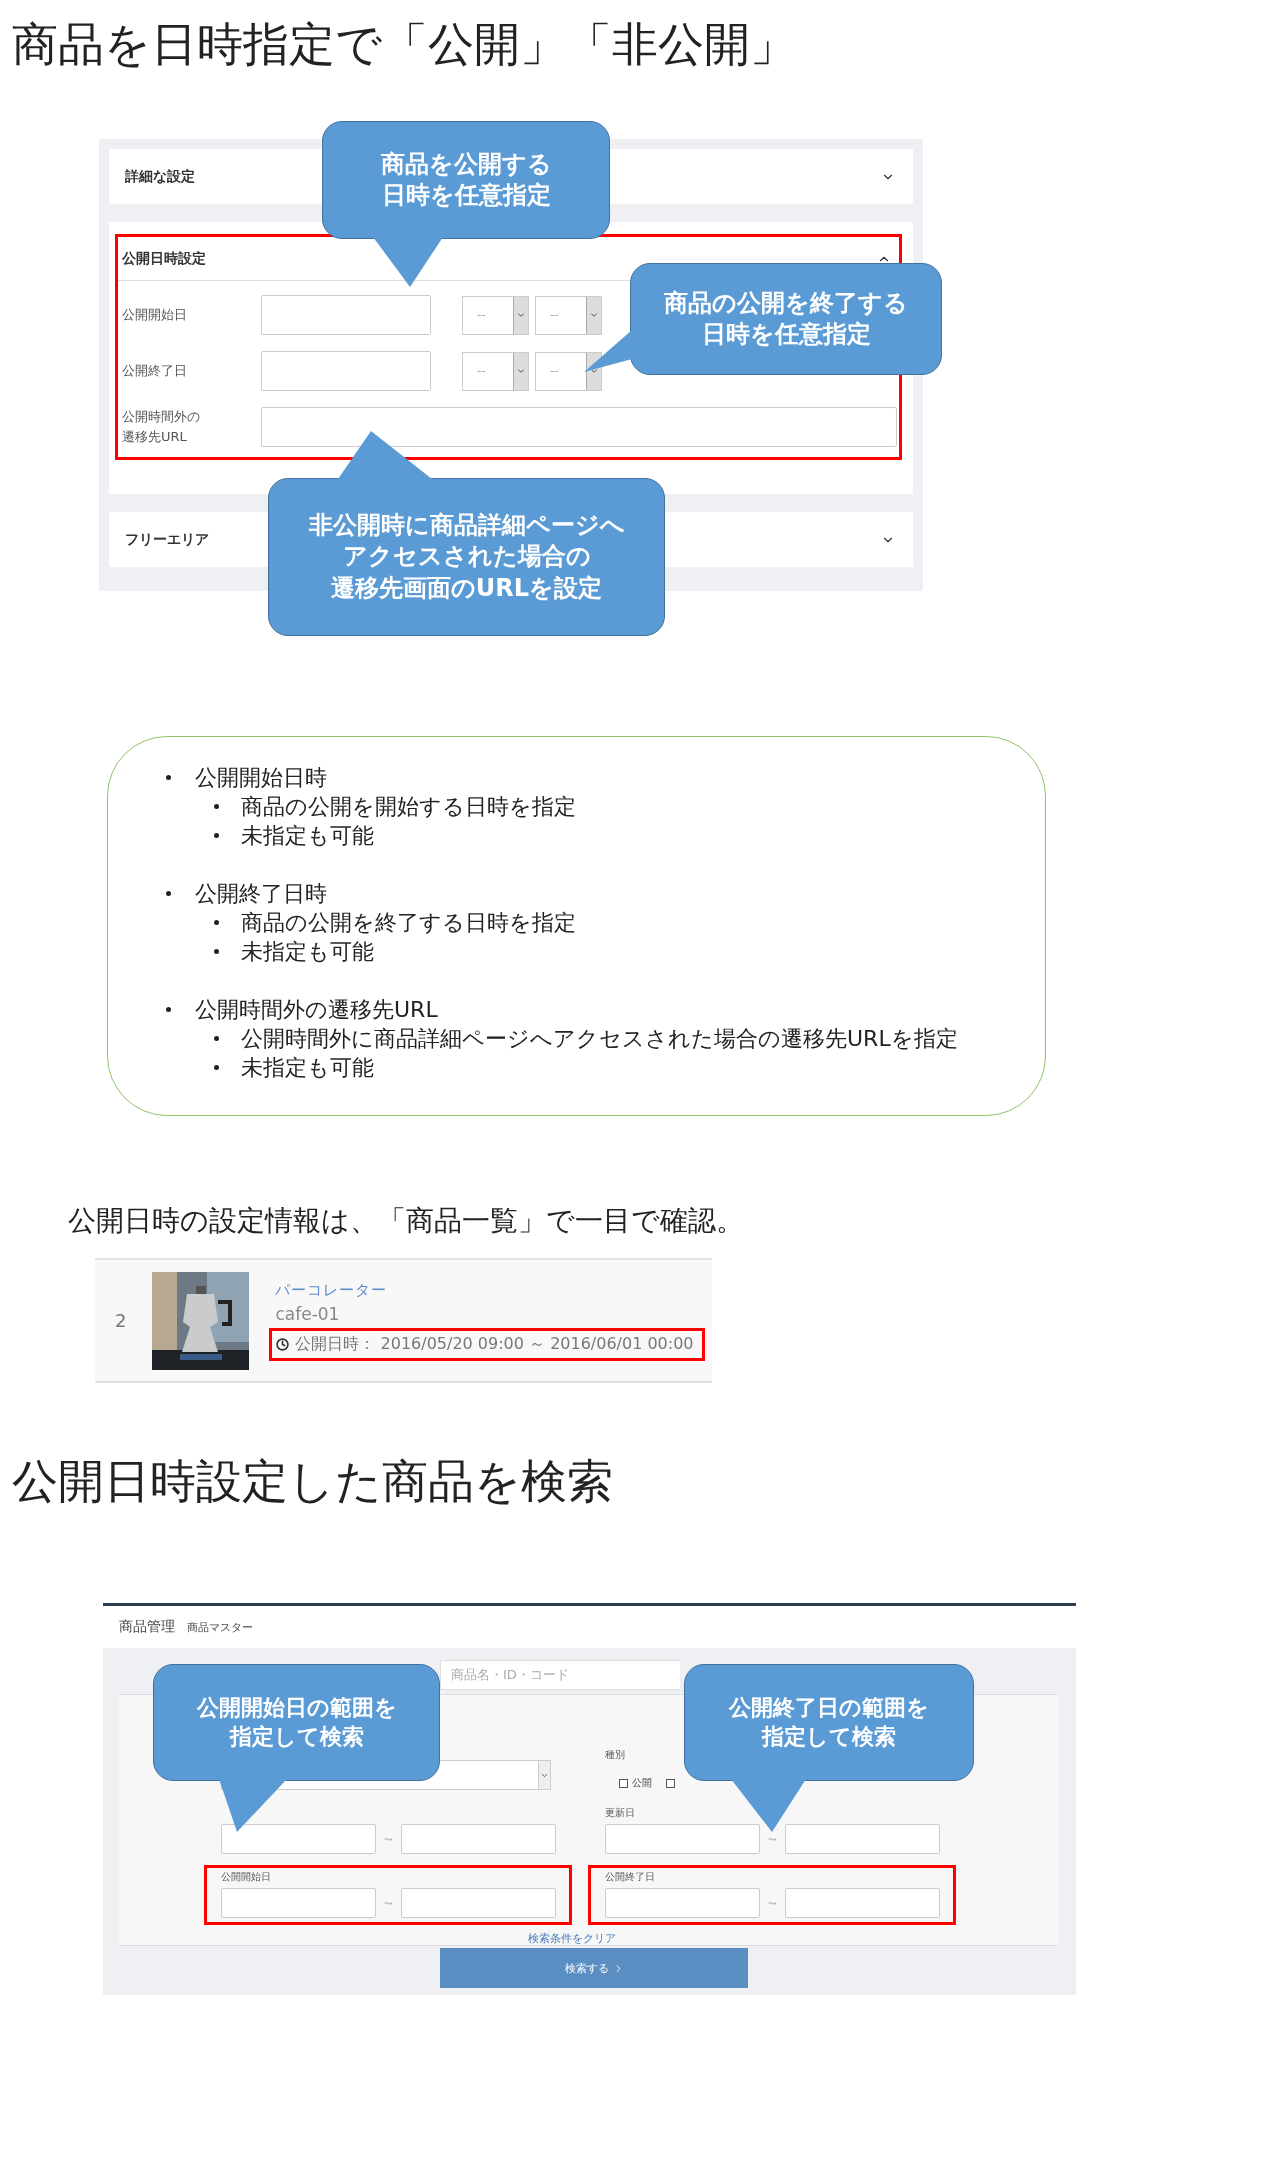  I want to click on product-name-link: パーコレーター, so click(490, 1290).